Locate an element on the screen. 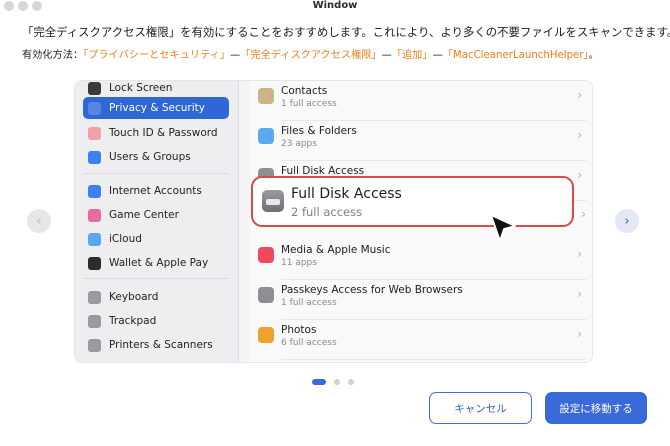 The image size is (670, 446). steps-end: 。 is located at coordinates (593, 55).